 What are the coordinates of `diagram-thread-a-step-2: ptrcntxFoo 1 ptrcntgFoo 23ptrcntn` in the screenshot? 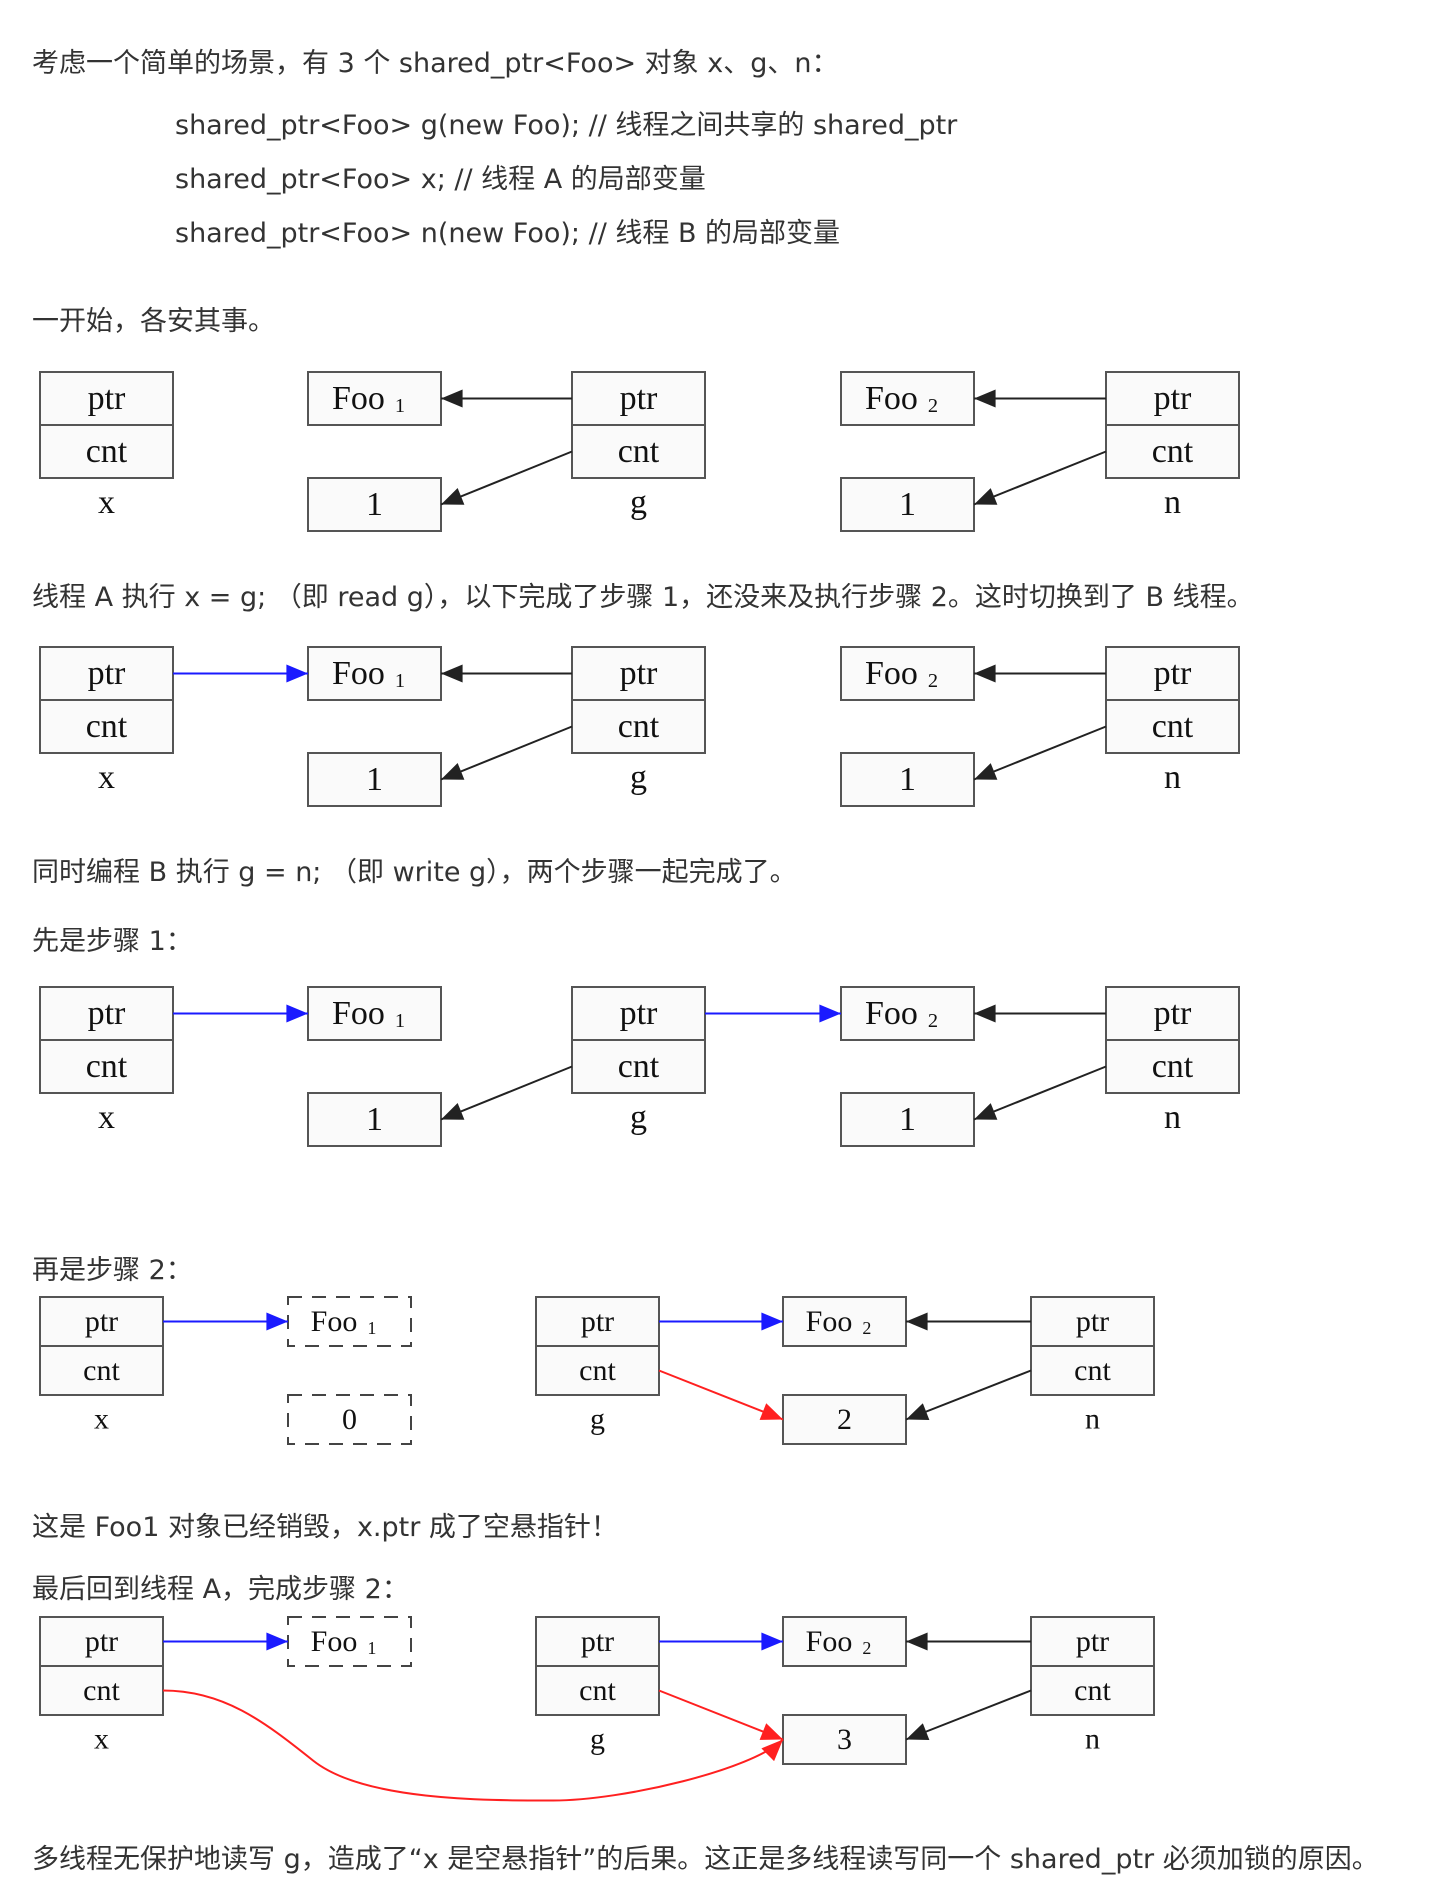 It's located at (597, 1709).